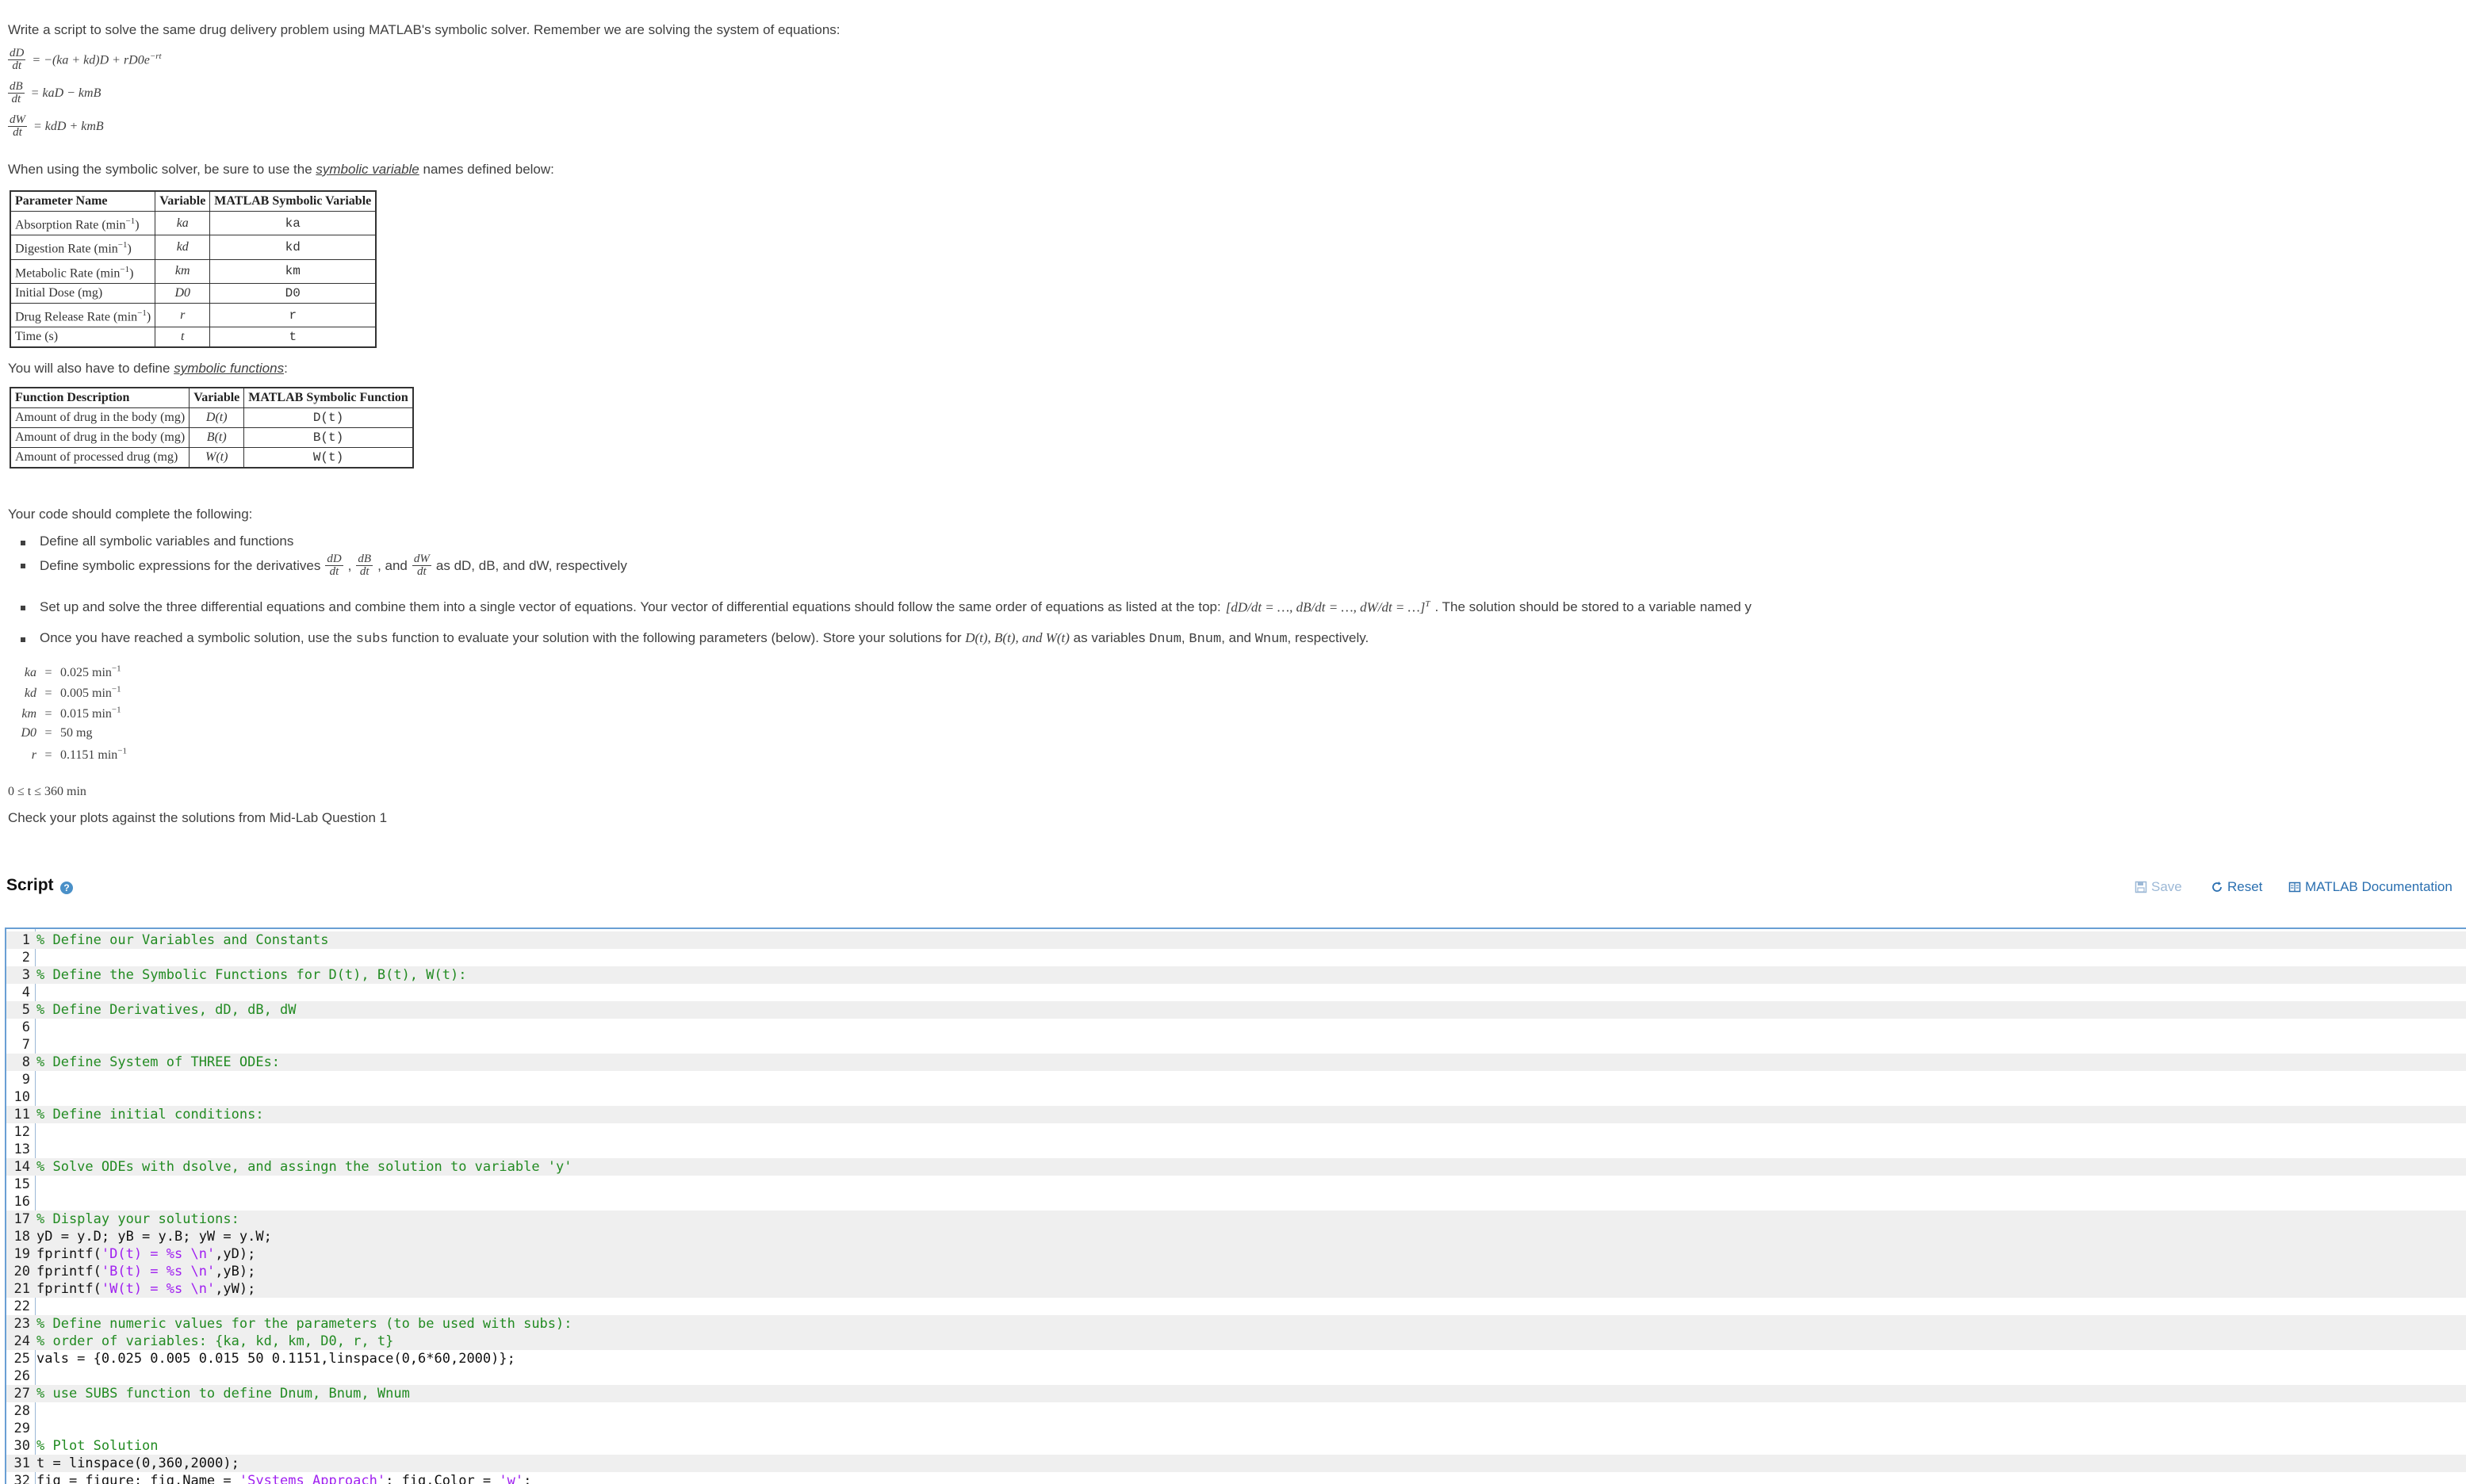 This screenshot has height=1484, width=2466. I want to click on code-line: 19 fprintf('D(t) = %s \n',yD);, so click(1236, 1254).